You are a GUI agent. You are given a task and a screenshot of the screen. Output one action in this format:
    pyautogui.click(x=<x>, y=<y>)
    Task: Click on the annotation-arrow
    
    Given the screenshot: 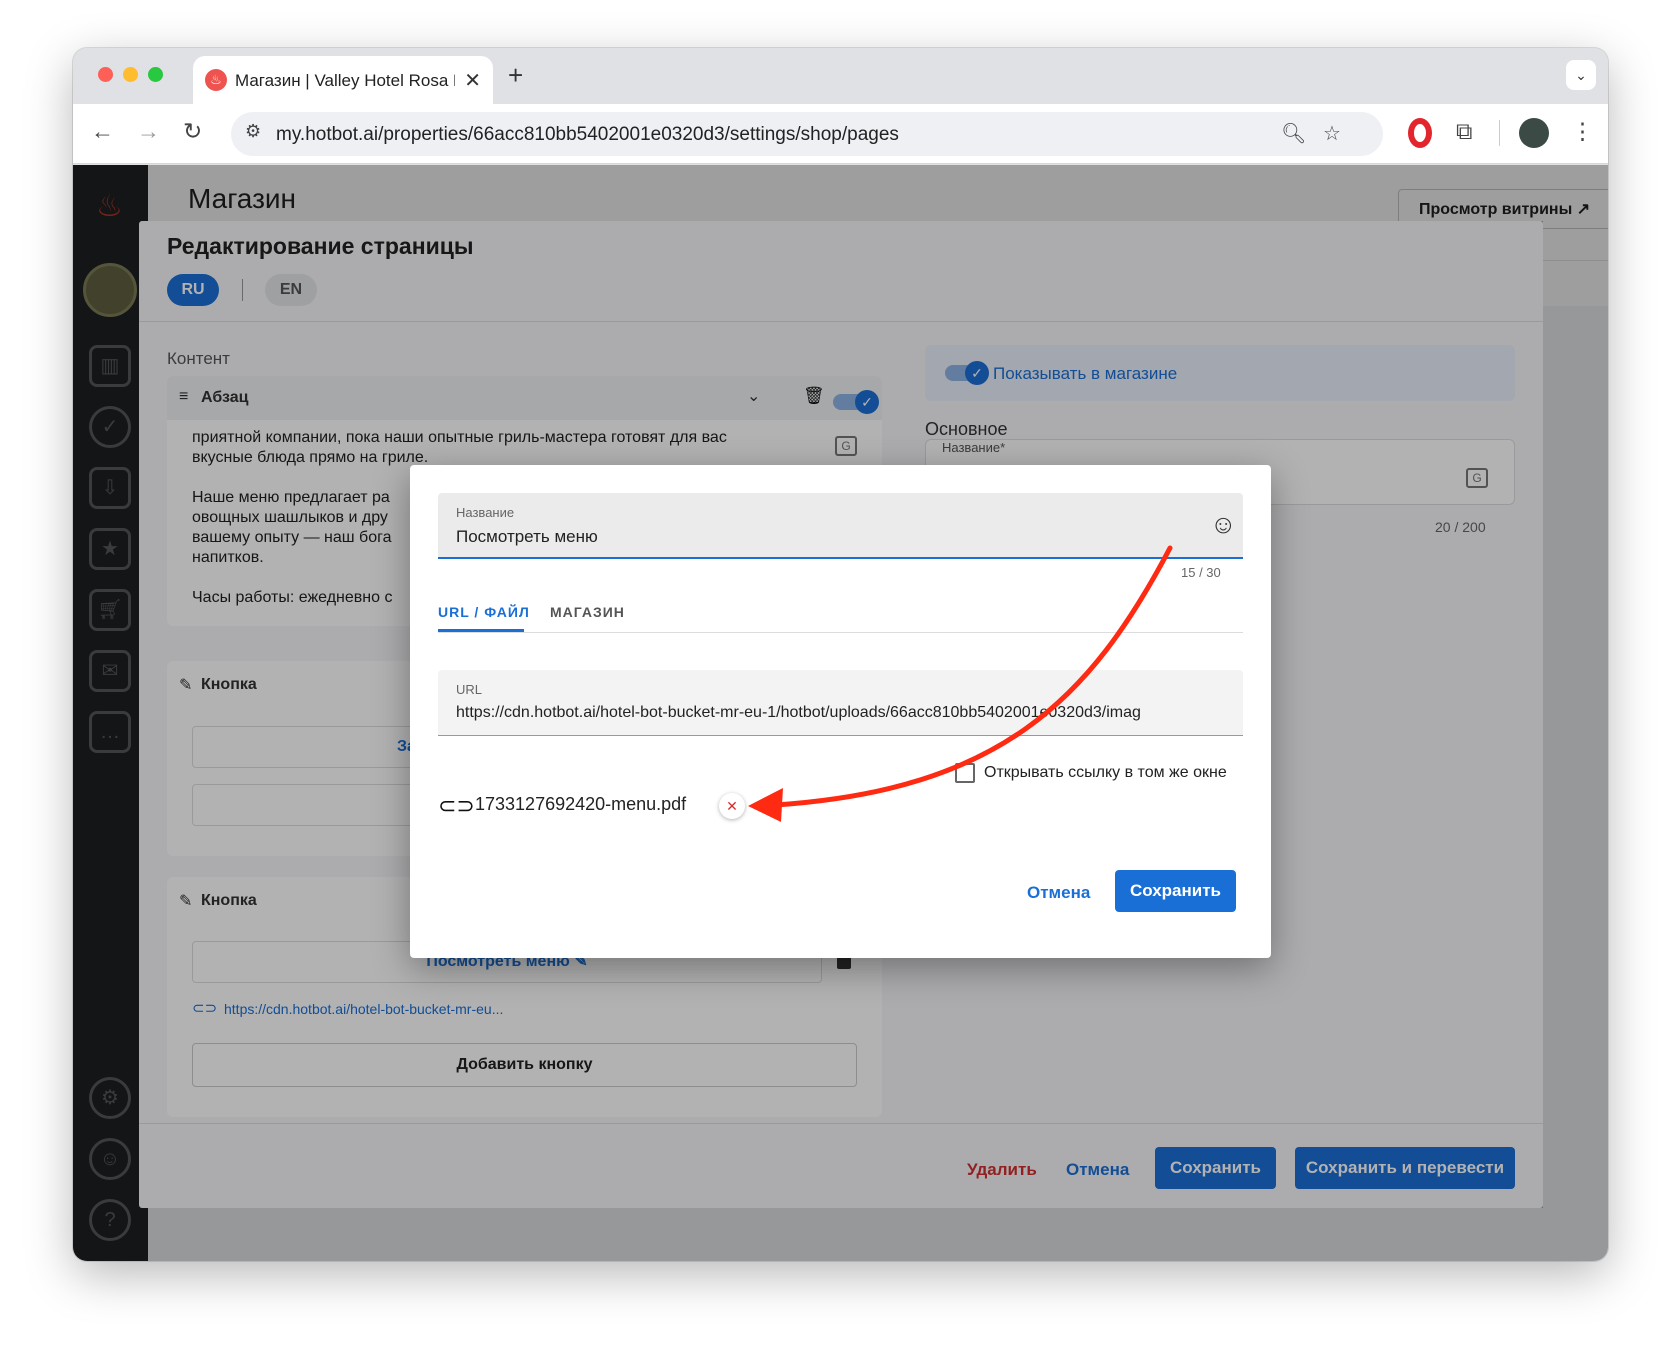 What is the action you would take?
    pyautogui.click(x=960, y=683)
    